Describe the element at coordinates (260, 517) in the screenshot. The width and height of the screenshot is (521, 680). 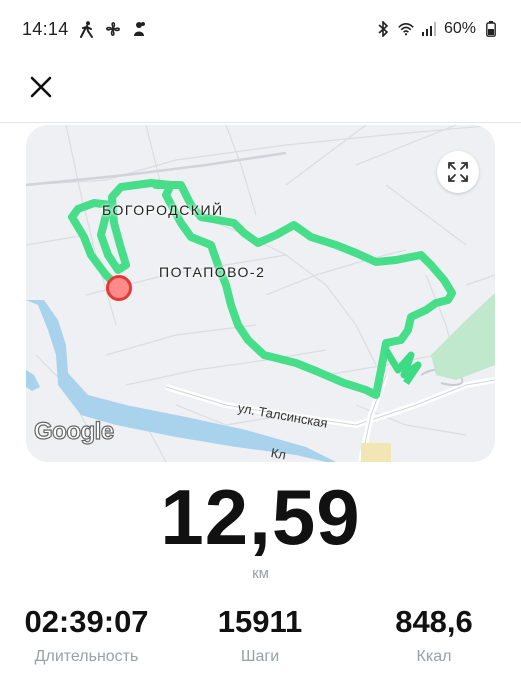
I see `distance-value: 12,59` at that location.